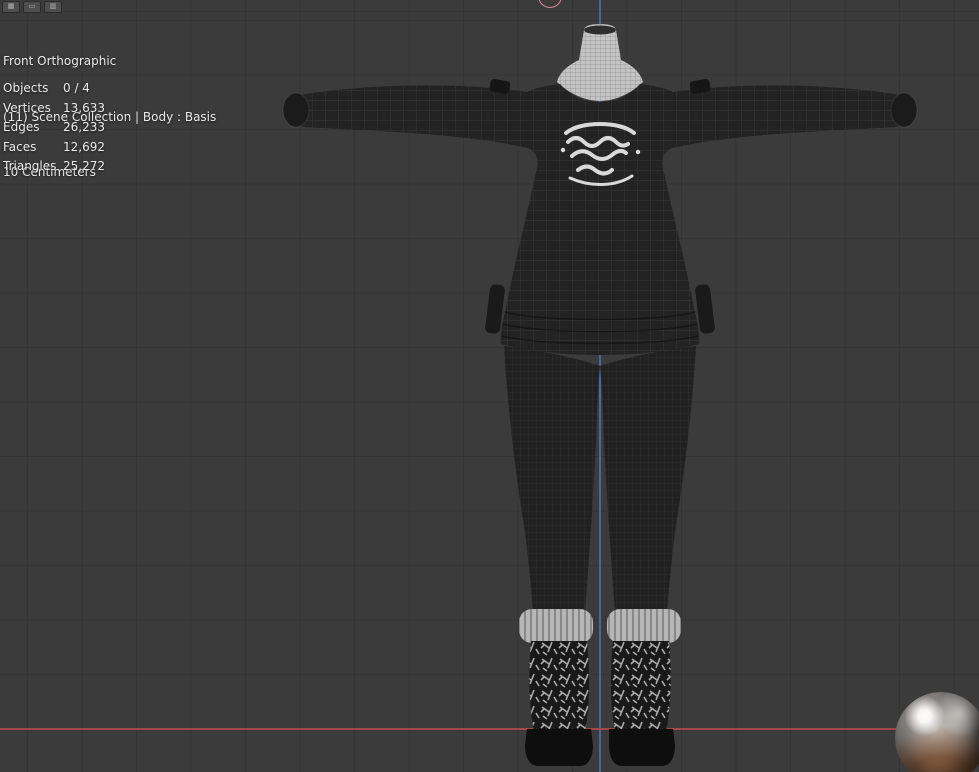  I want to click on right-boot, so click(644, 687).